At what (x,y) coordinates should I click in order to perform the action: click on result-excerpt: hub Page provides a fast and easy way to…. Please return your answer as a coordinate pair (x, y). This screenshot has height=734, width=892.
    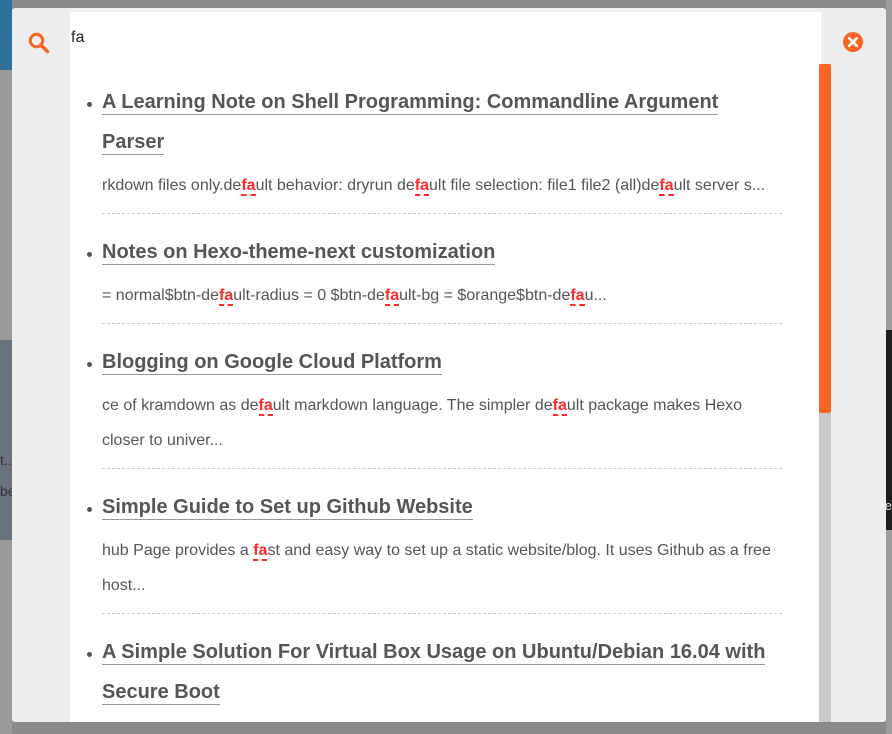
    Looking at the image, I should click on (442, 573).